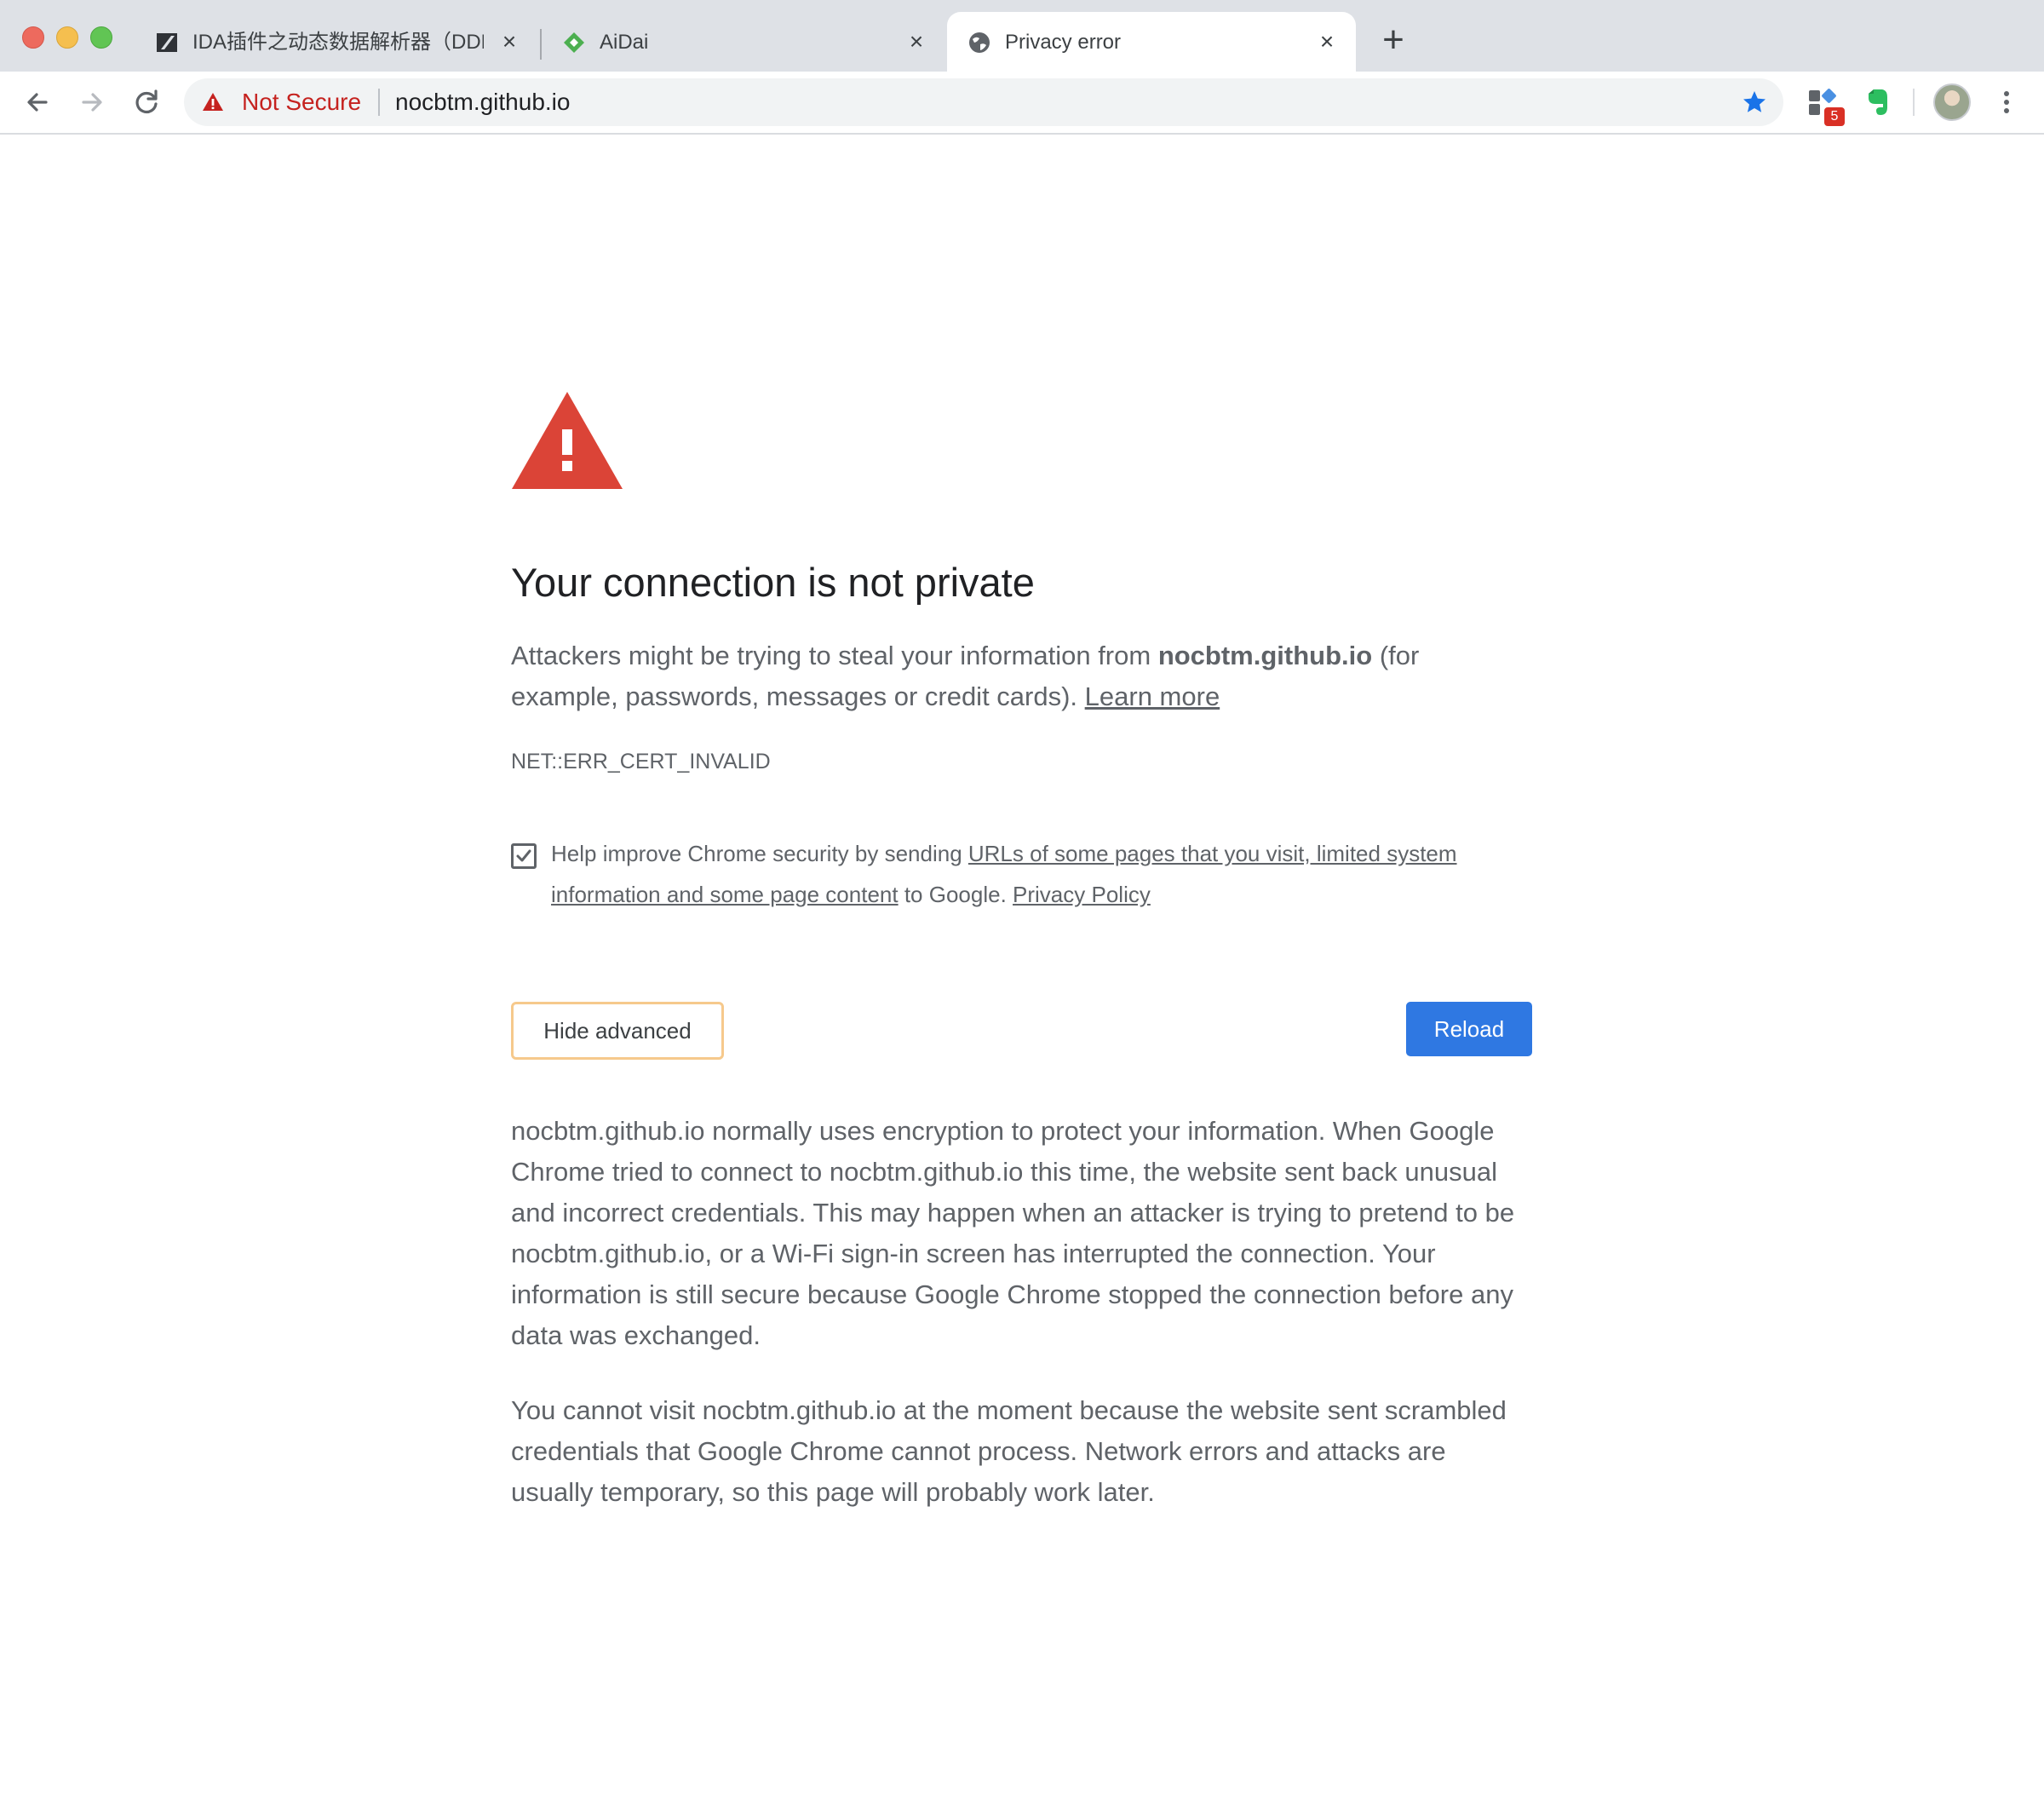 The width and height of the screenshot is (2044, 1794). I want to click on tab-privacy-error: Privacy error ×, so click(1151, 42).